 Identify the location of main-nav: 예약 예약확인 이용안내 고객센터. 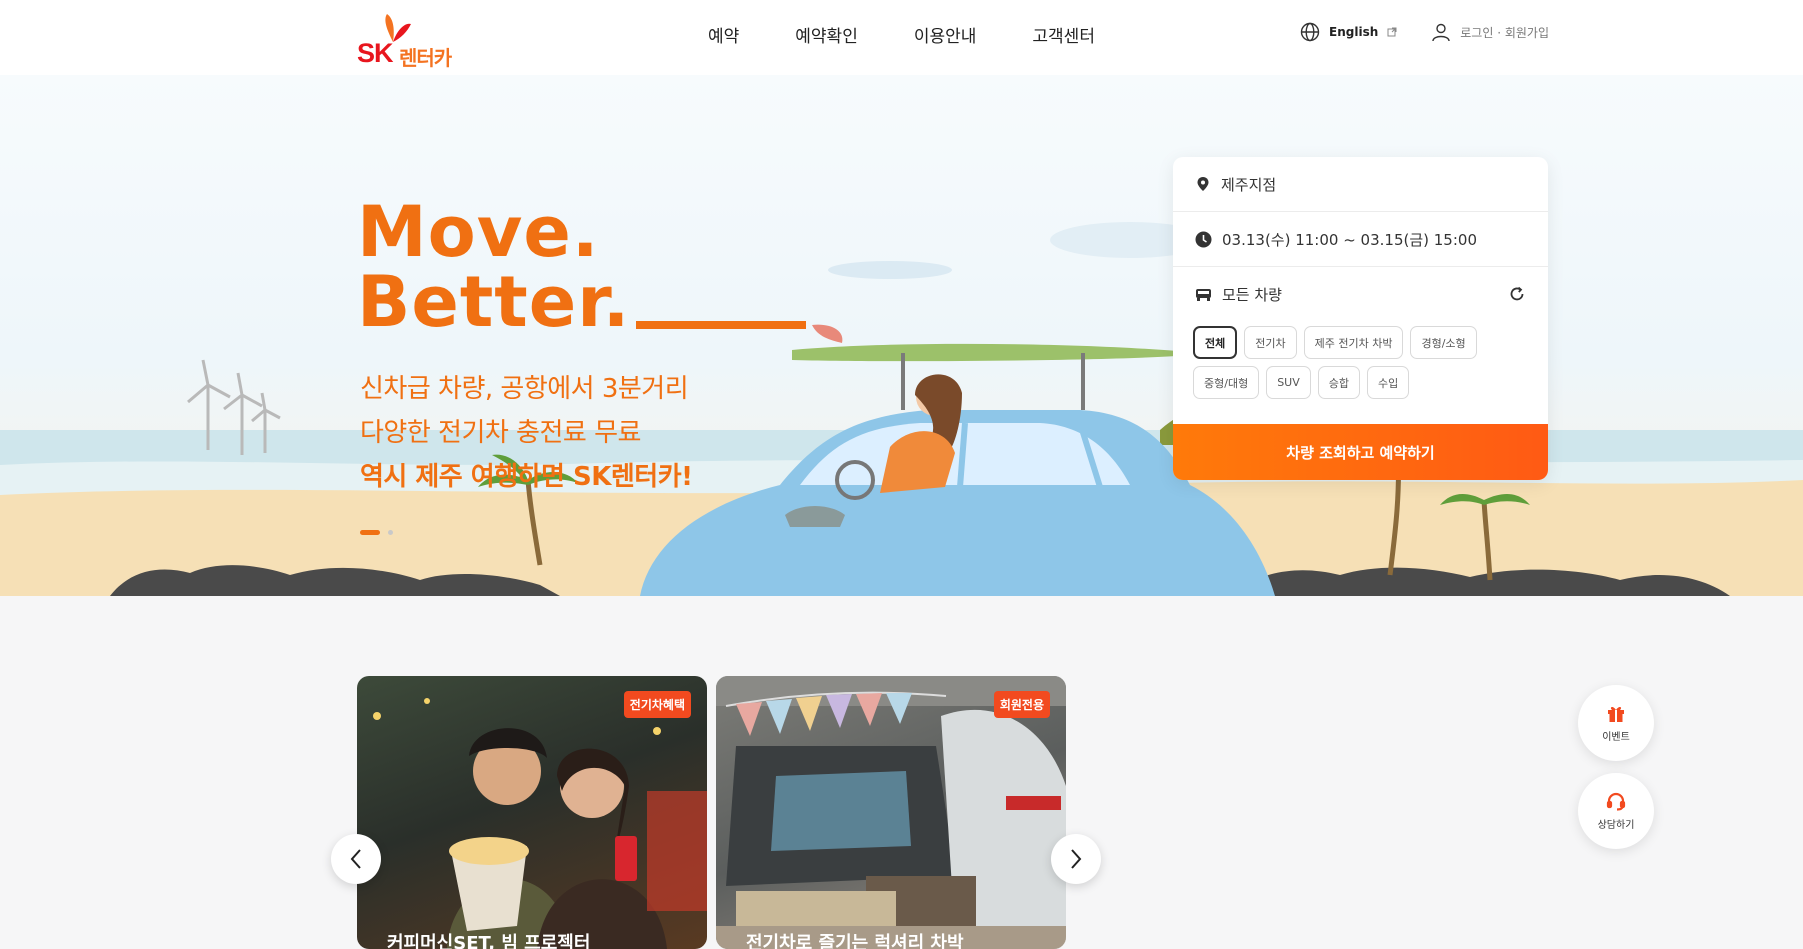
(901, 37).